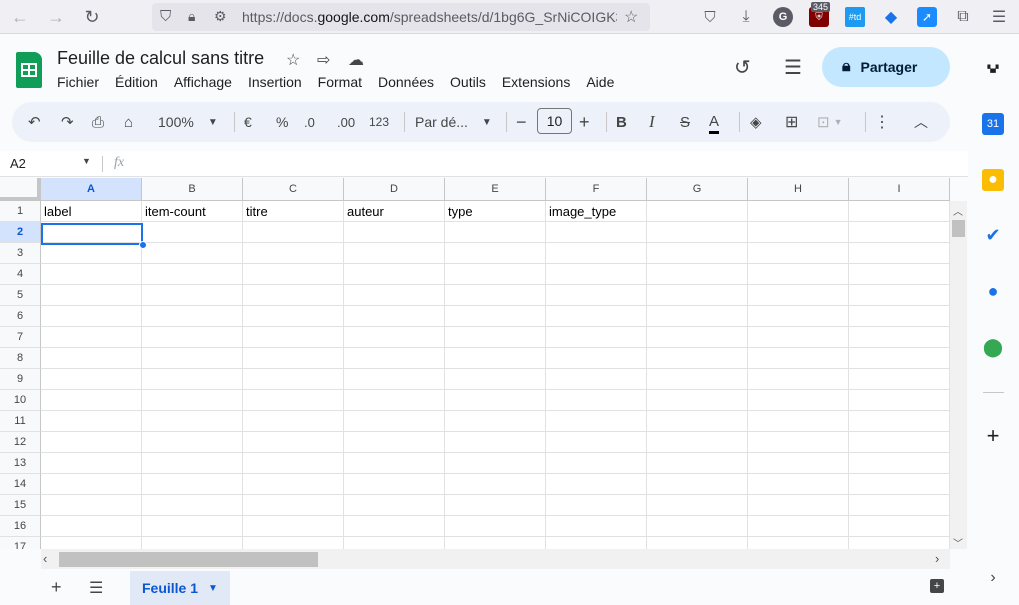 This screenshot has height=605, width=1019. What do you see at coordinates (394, 400) in the screenshot?
I see `cell-d10` at bounding box center [394, 400].